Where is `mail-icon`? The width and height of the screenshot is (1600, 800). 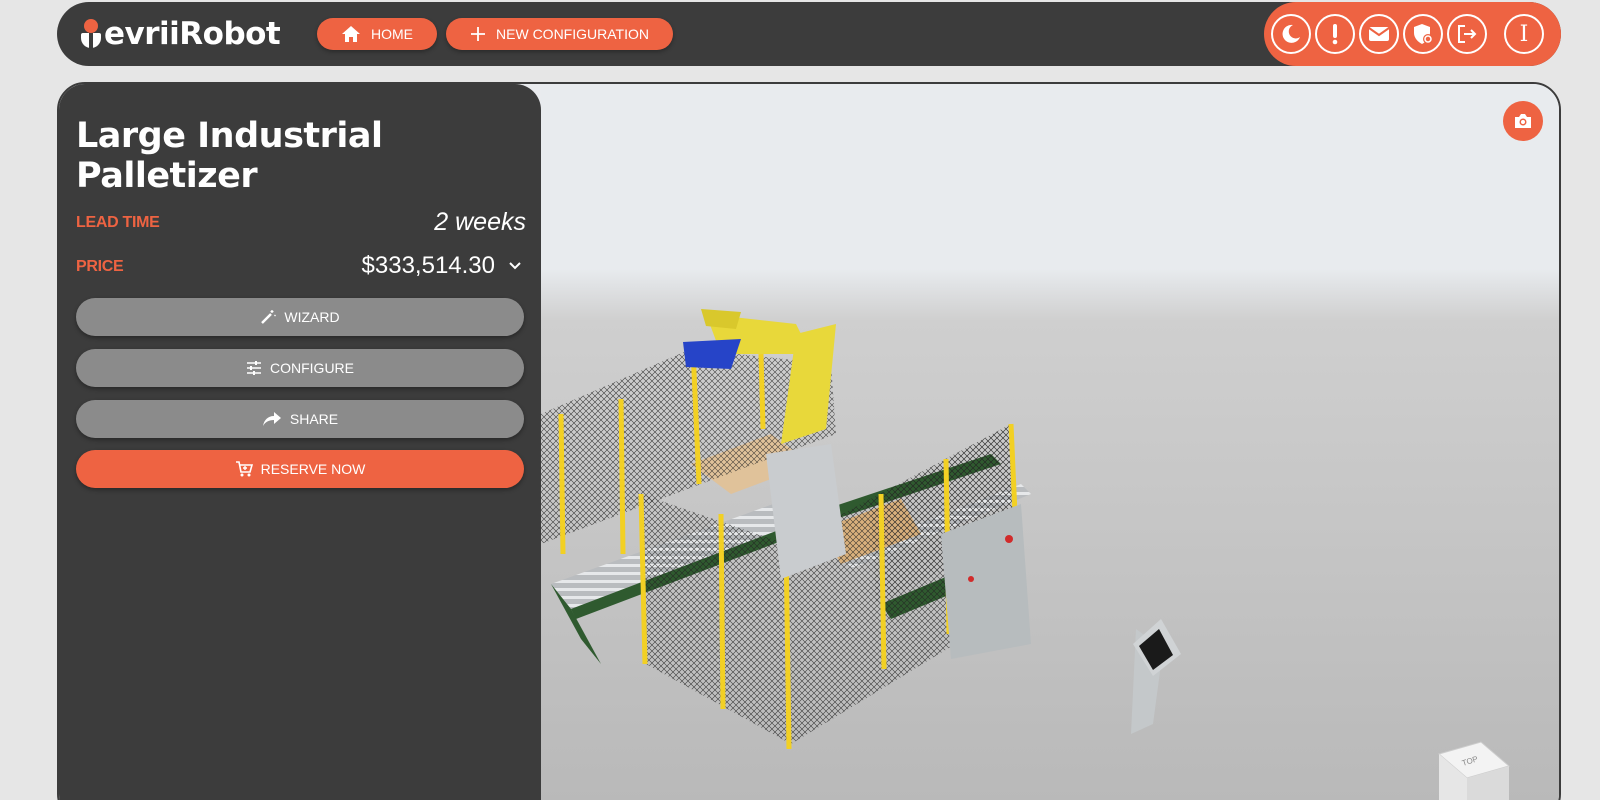 mail-icon is located at coordinates (1379, 34).